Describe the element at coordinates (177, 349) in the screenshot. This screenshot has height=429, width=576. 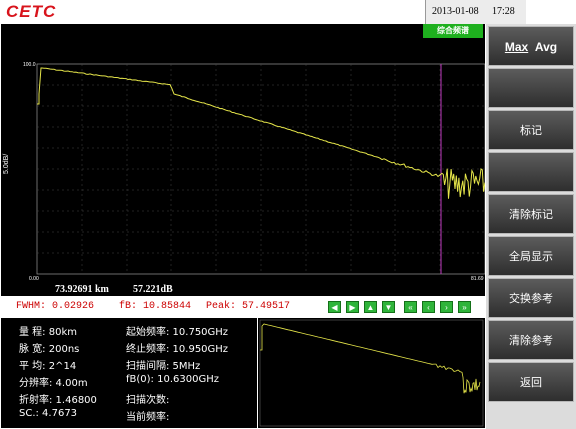
I see `param-stop-freq: 终止频率: 10.950GHz` at that location.